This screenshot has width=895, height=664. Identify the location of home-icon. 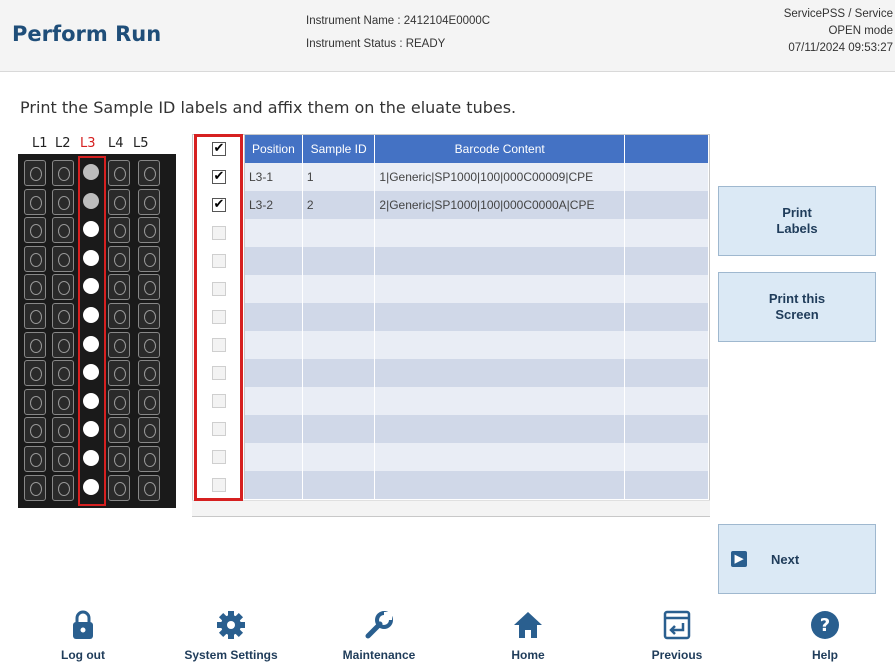
(528, 625).